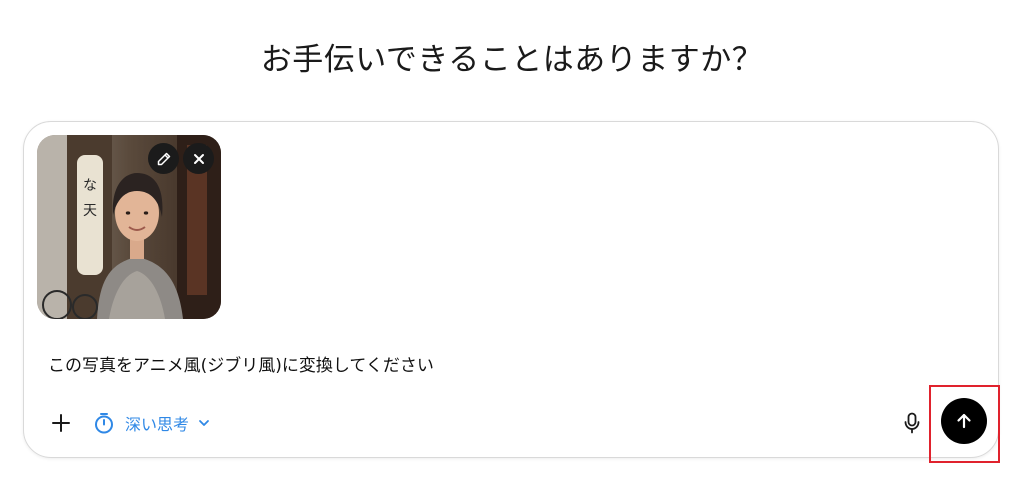 This screenshot has height=492, width=1024. I want to click on image-attachment: な 天, so click(129, 227).